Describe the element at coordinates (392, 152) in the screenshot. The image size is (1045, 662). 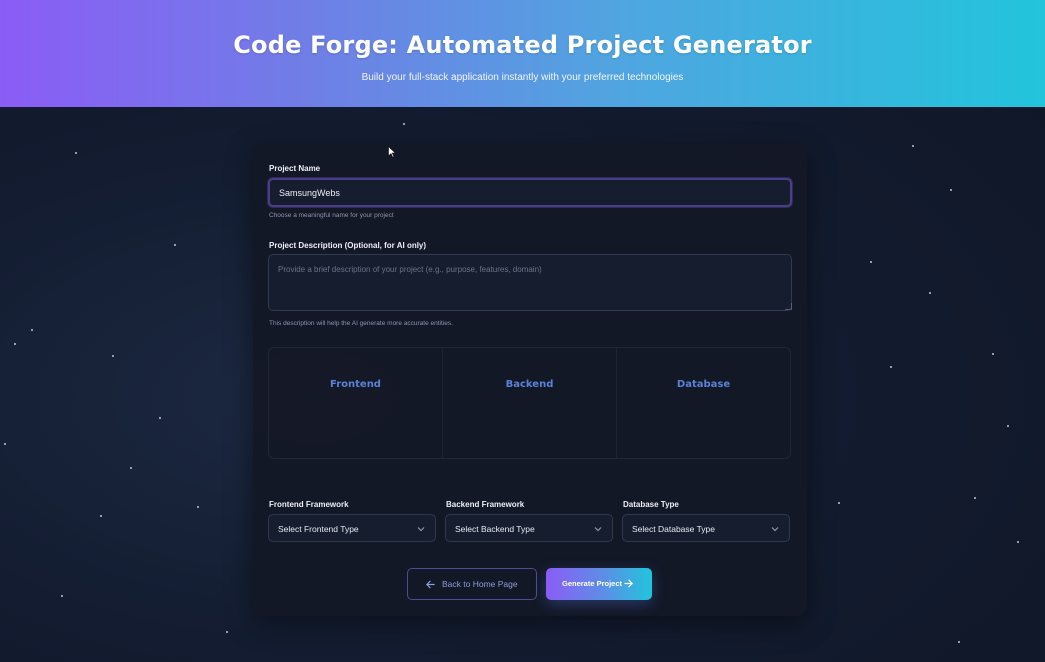
I see `mouse-cursor-icon` at that location.